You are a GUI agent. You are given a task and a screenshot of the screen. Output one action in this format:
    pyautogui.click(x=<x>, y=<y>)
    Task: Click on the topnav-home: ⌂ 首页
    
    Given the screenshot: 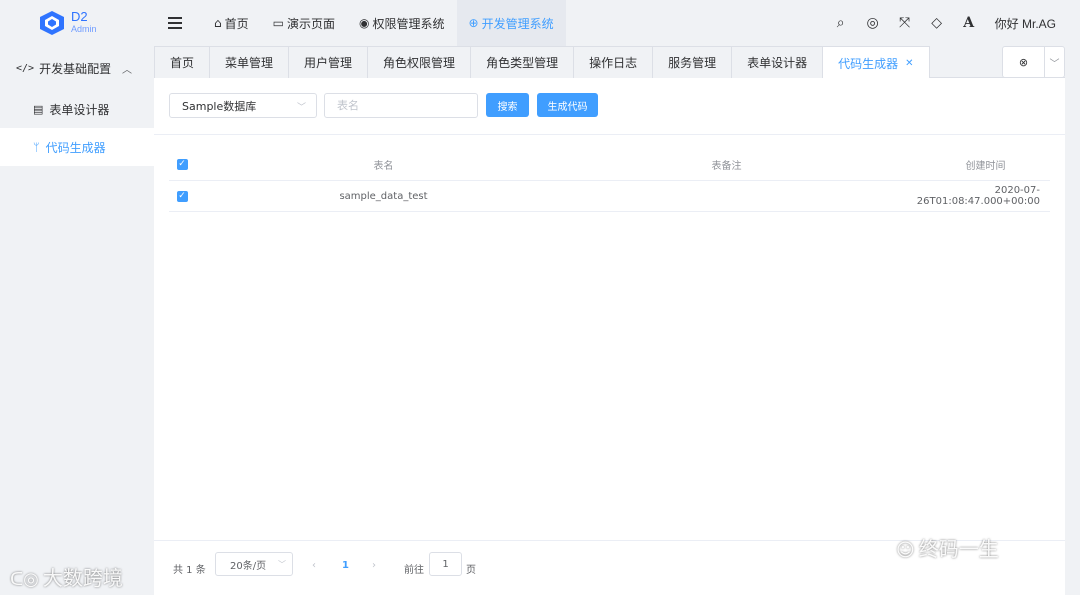 What is the action you would take?
    pyautogui.click(x=231, y=23)
    